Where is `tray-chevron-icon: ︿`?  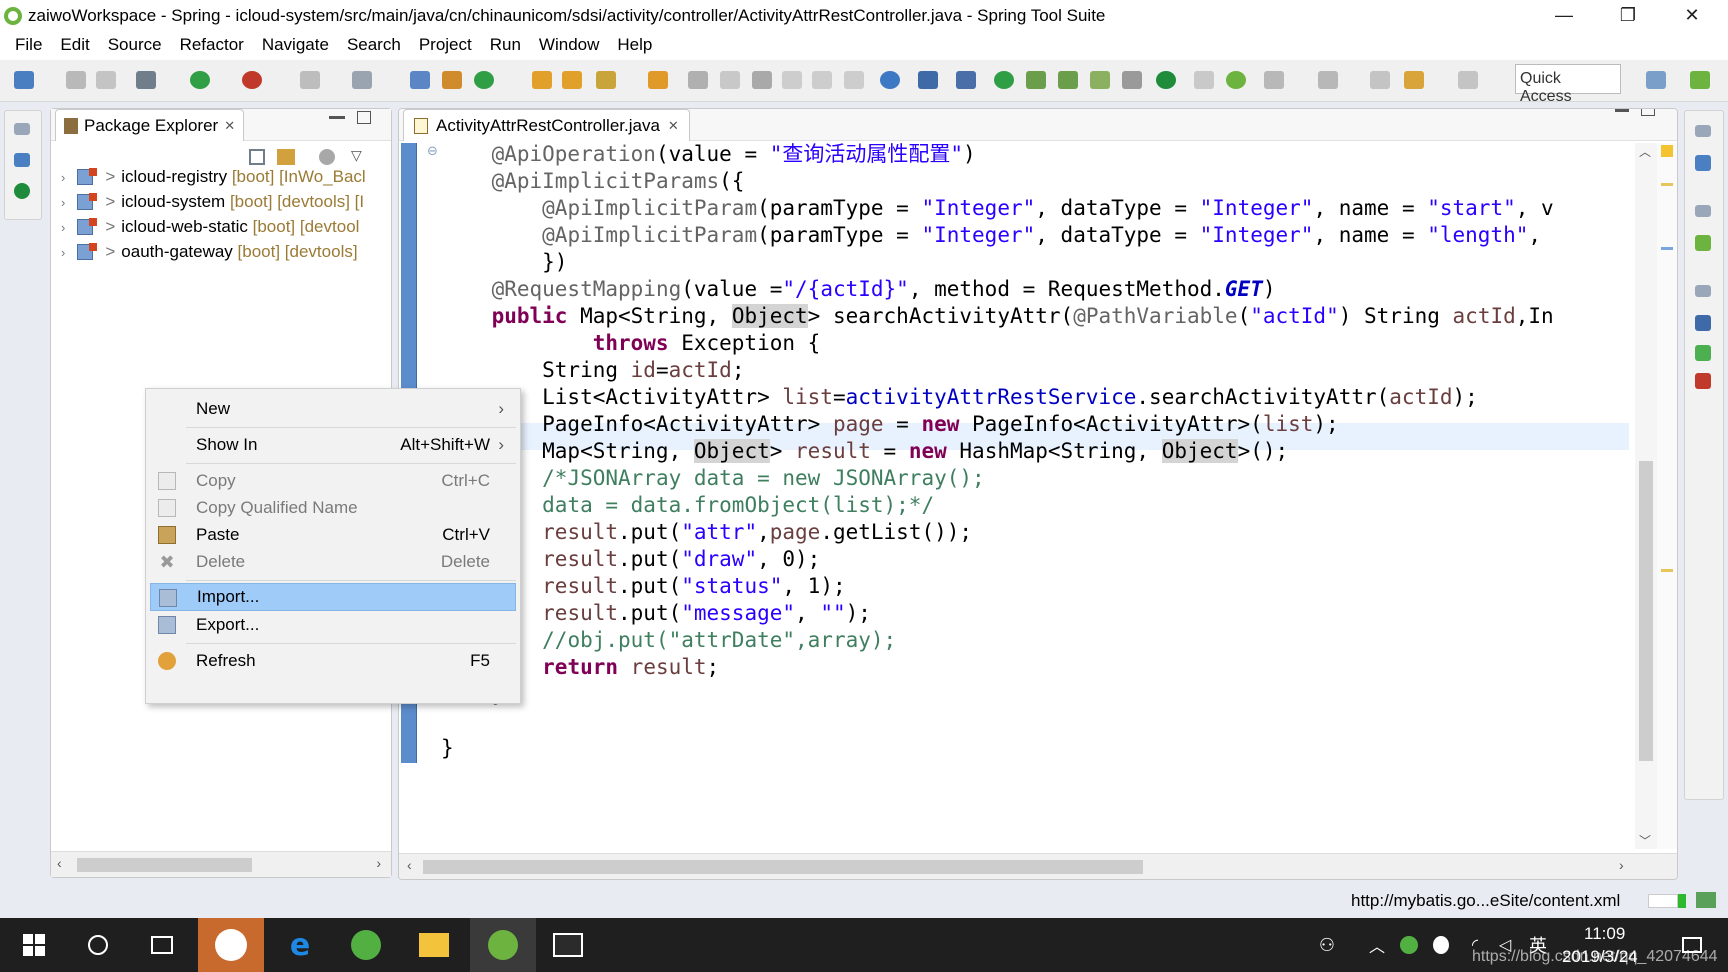
tray-chevron-icon: ︿ is located at coordinates (1377, 945).